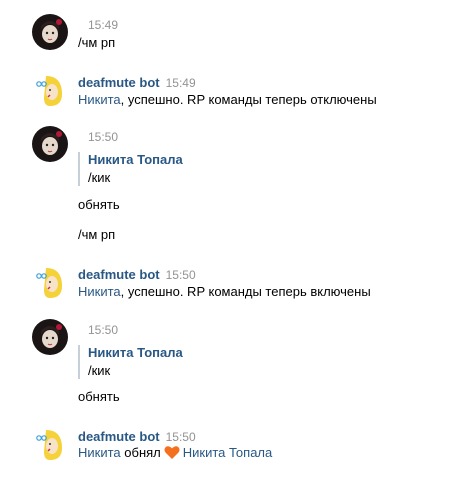  What do you see at coordinates (248, 99) in the screenshot?
I see `message-body: , успешно. RP команды теперь отключены` at bounding box center [248, 99].